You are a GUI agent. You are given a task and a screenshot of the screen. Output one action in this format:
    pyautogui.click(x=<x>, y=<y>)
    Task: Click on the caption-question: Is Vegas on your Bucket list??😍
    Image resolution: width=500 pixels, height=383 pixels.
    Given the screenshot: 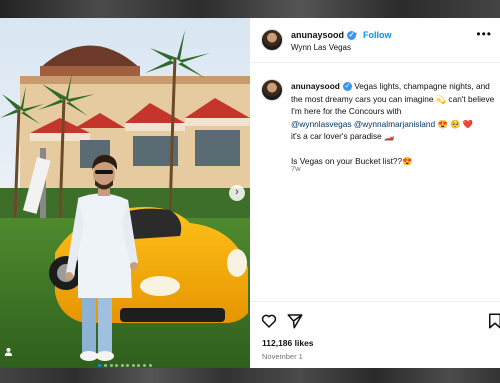 What is the action you would take?
    pyautogui.click(x=352, y=160)
    